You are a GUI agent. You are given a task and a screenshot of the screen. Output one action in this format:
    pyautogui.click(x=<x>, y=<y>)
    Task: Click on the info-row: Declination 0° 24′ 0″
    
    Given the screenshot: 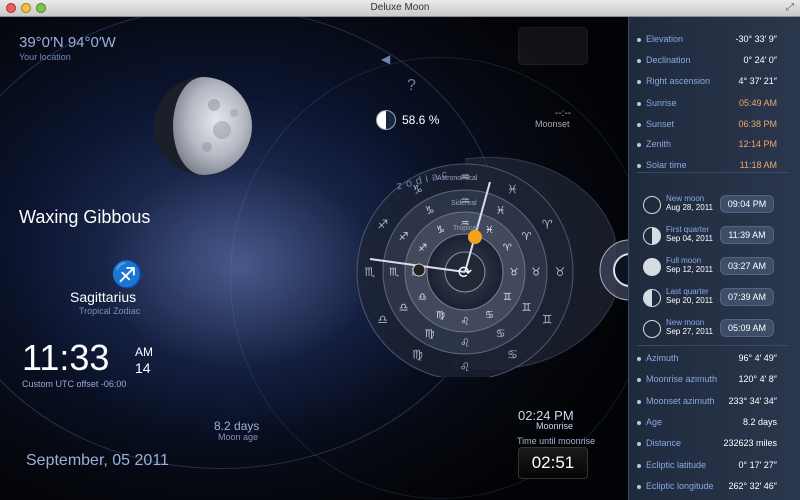 What is the action you would take?
    pyautogui.click(x=714, y=61)
    